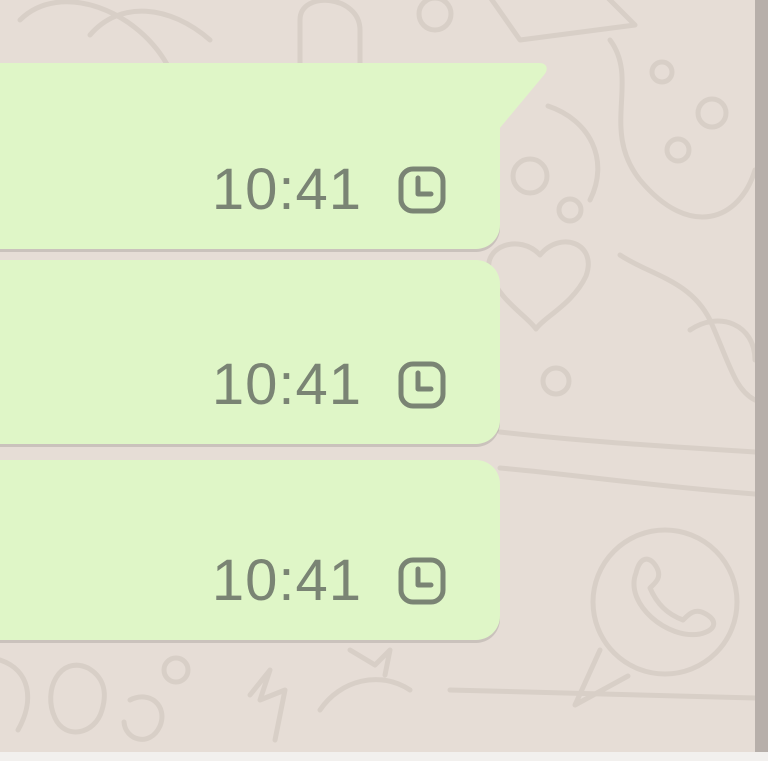 This screenshot has width=768, height=761. Describe the element at coordinates (523, 96) in the screenshot. I see `message-bubble-tail` at that location.